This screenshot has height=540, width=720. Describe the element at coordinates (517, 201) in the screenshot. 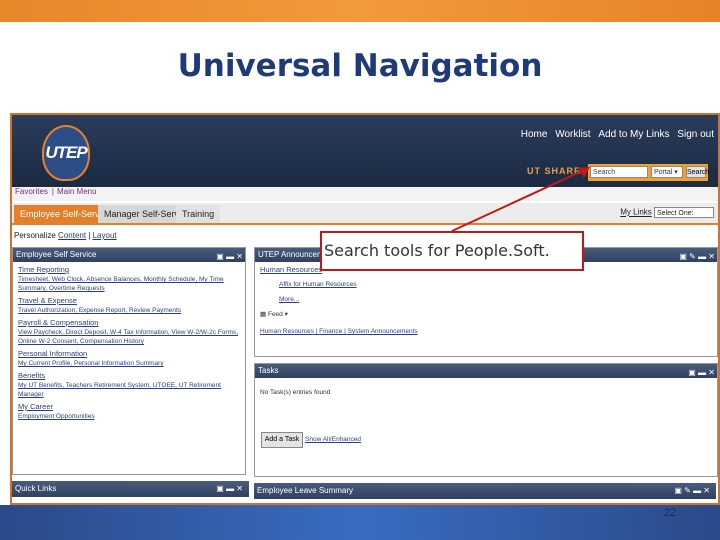

I see `callout-arrow-line` at that location.